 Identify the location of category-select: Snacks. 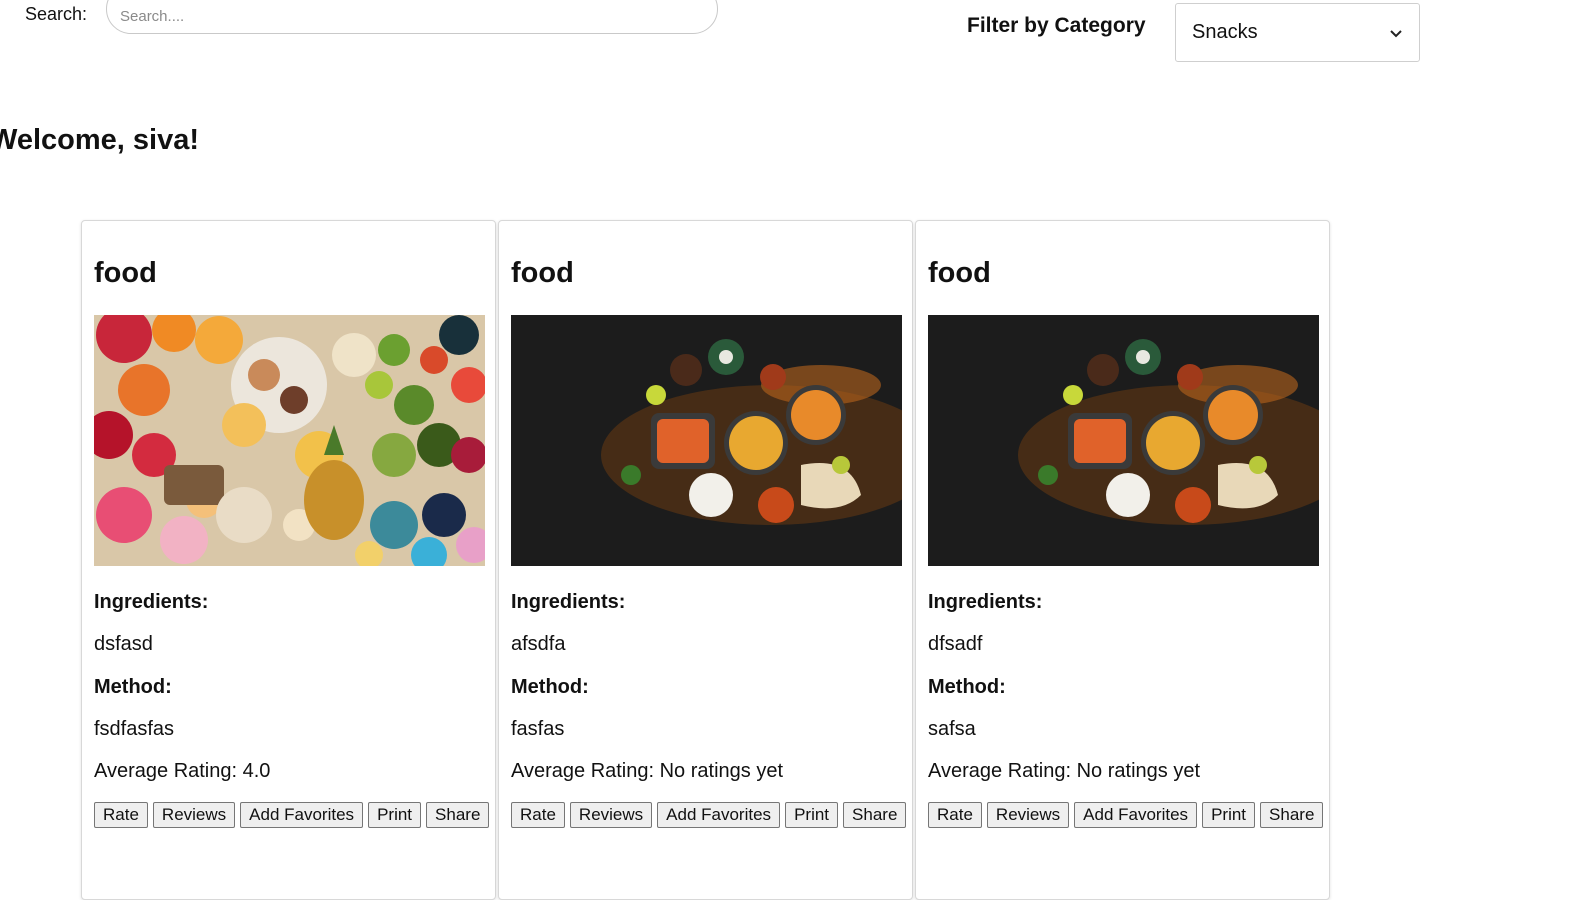
(1297, 32).